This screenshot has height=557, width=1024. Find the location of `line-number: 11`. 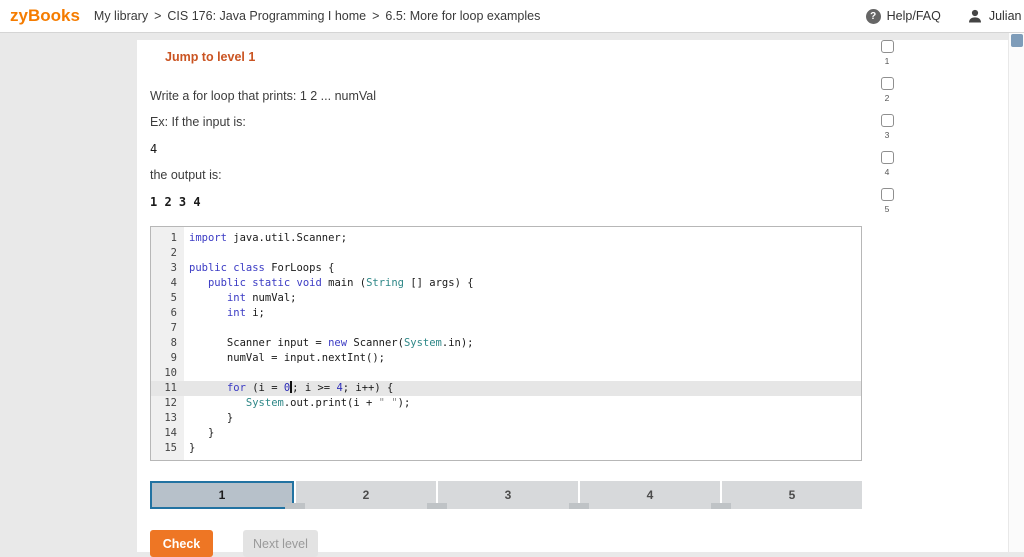

line-number: 11 is located at coordinates (170, 388).